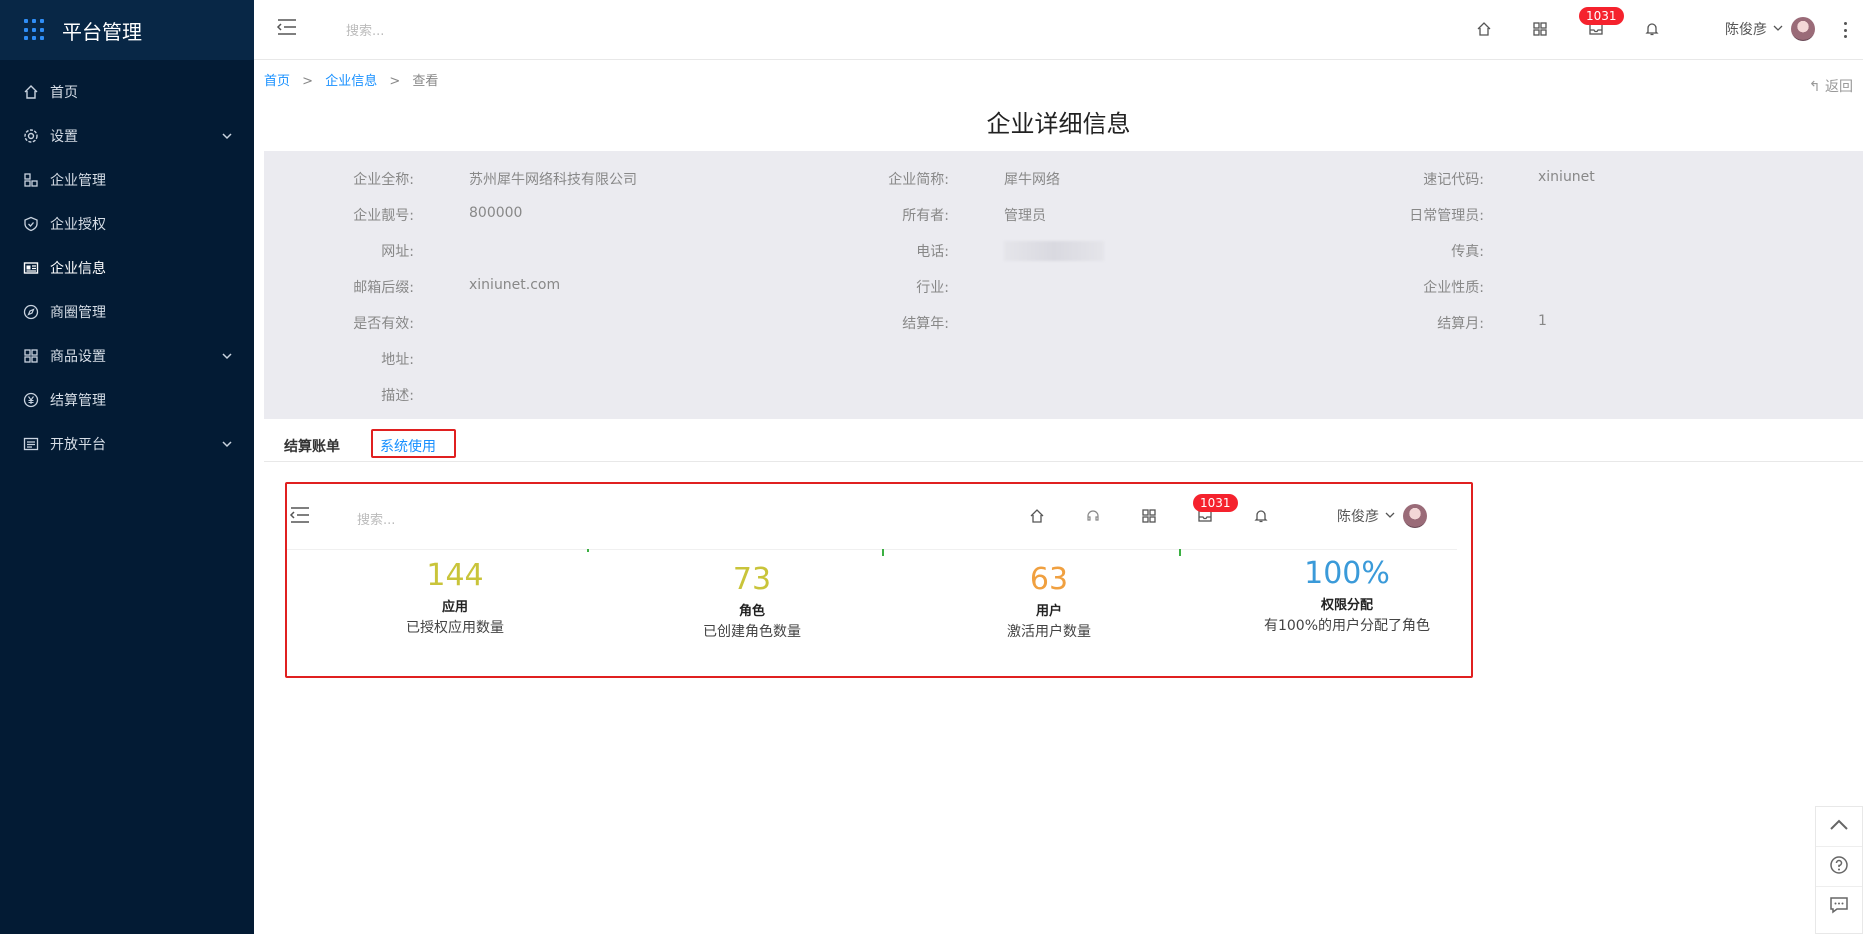 The image size is (1863, 934). I want to click on email-suffix-value: xiniunet.com, so click(515, 285).